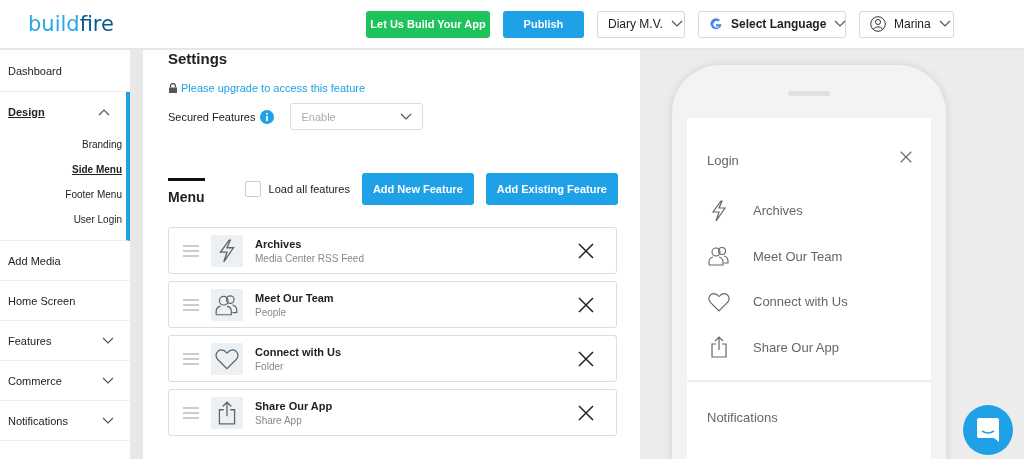  I want to click on chat-icon, so click(988, 430).